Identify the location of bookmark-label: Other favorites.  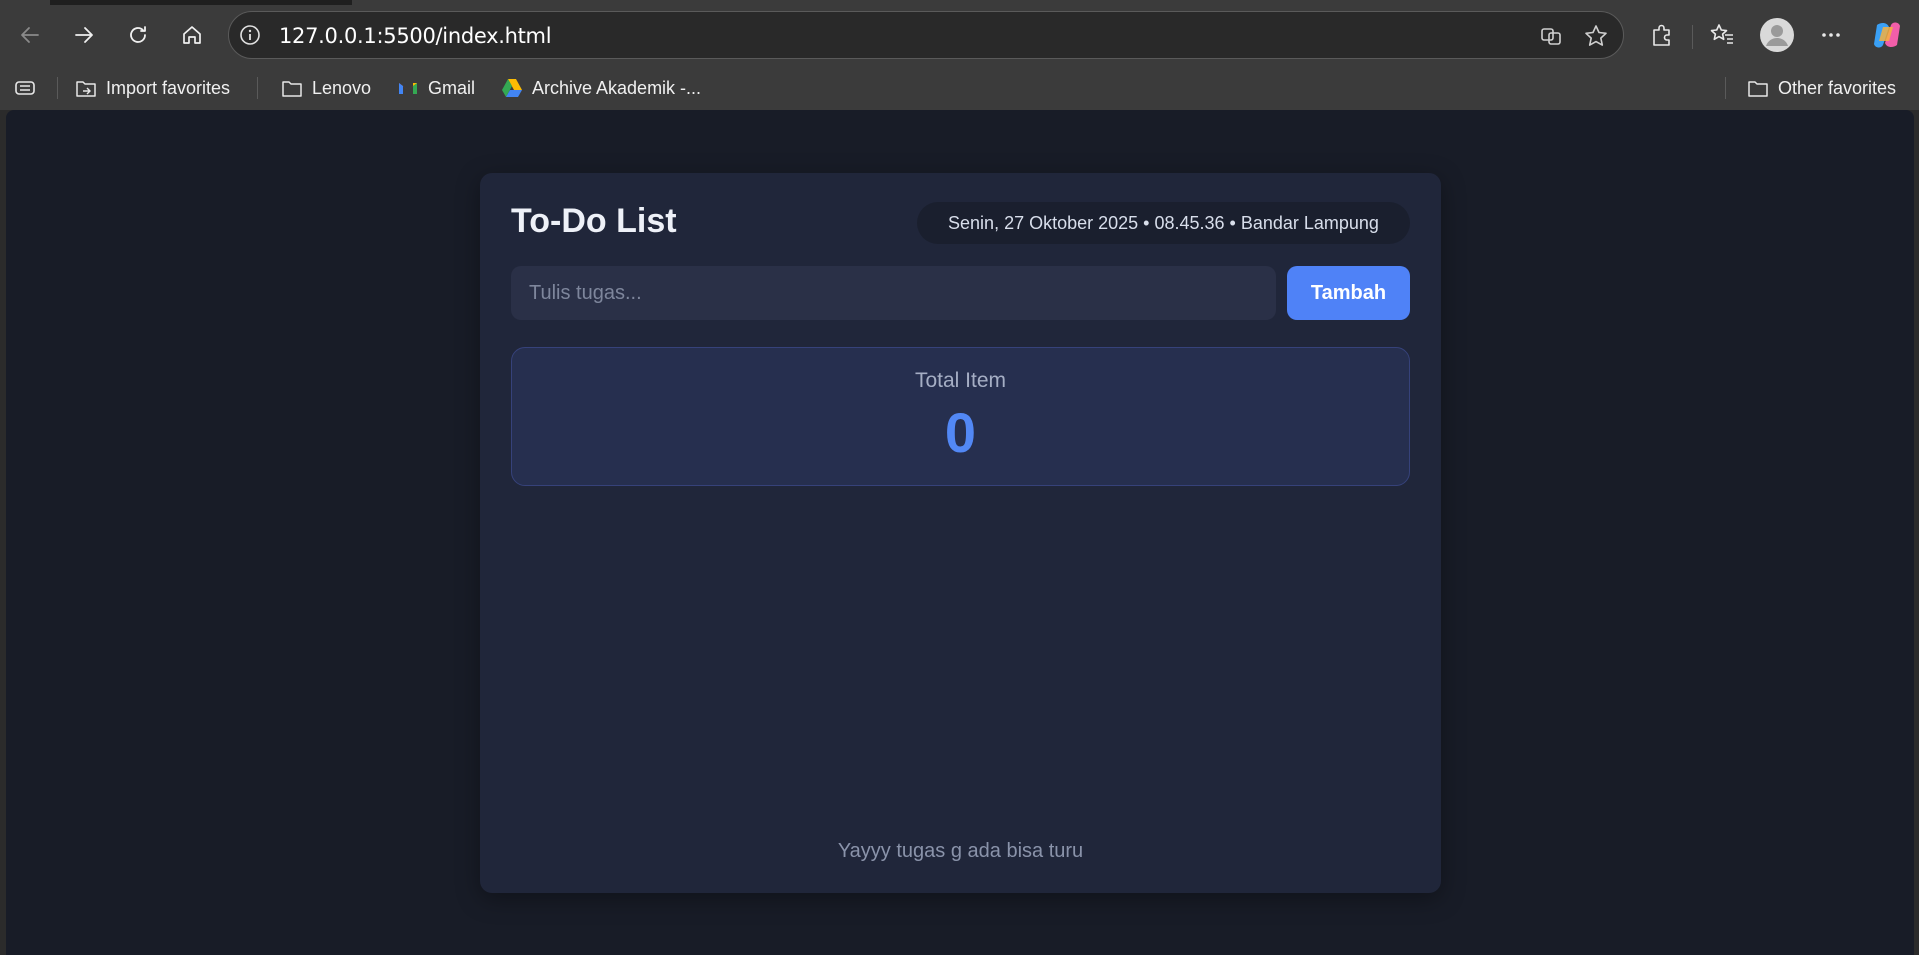
(1837, 87).